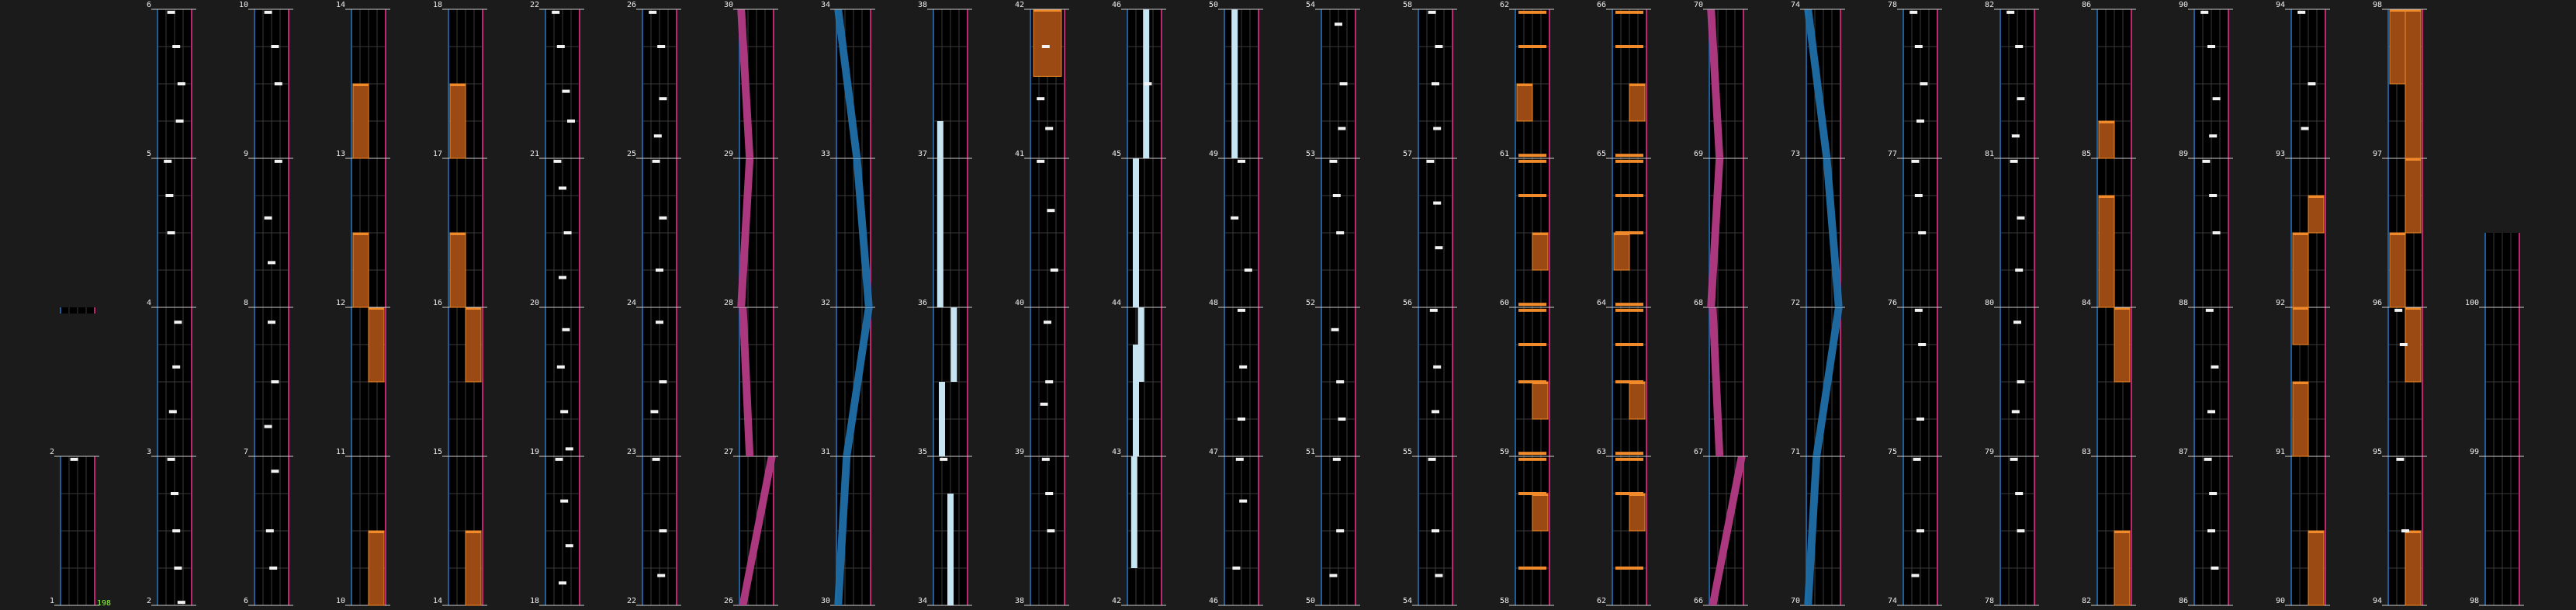  What do you see at coordinates (437, 154) in the screenshot?
I see `measure-number: 17` at bounding box center [437, 154].